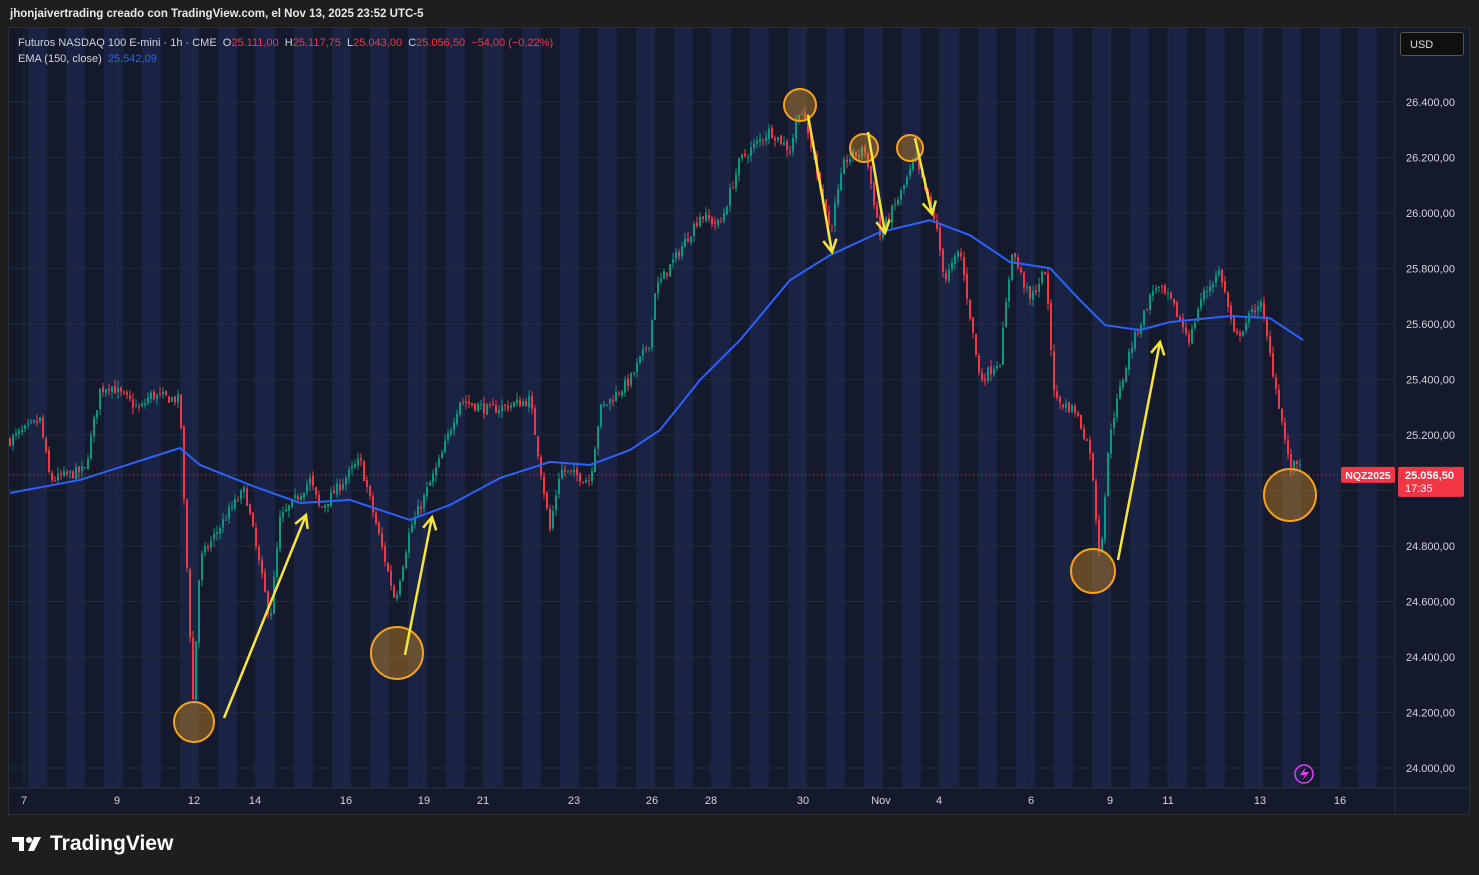 Image resolution: width=1479 pixels, height=875 pixels. Describe the element at coordinates (255, 801) in the screenshot. I see `time-axis-label: 14` at that location.